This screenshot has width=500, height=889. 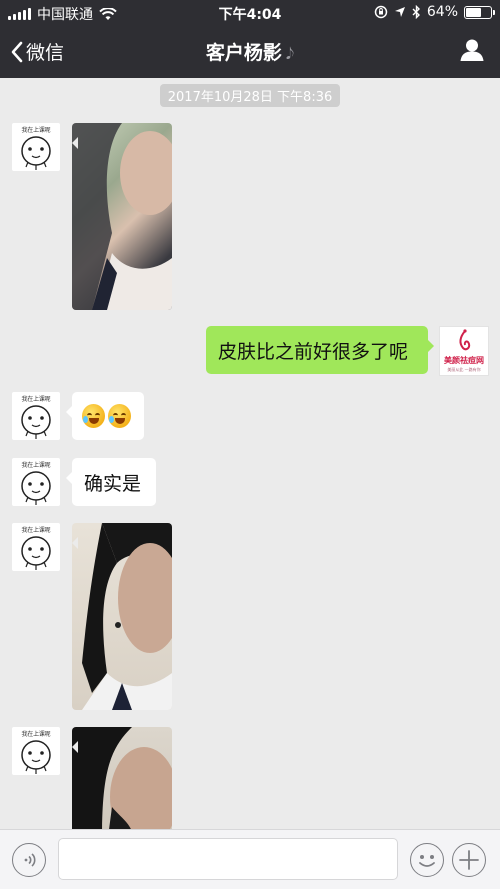 What do you see at coordinates (416, 12) in the screenshot?
I see `bluetooth-icon` at bounding box center [416, 12].